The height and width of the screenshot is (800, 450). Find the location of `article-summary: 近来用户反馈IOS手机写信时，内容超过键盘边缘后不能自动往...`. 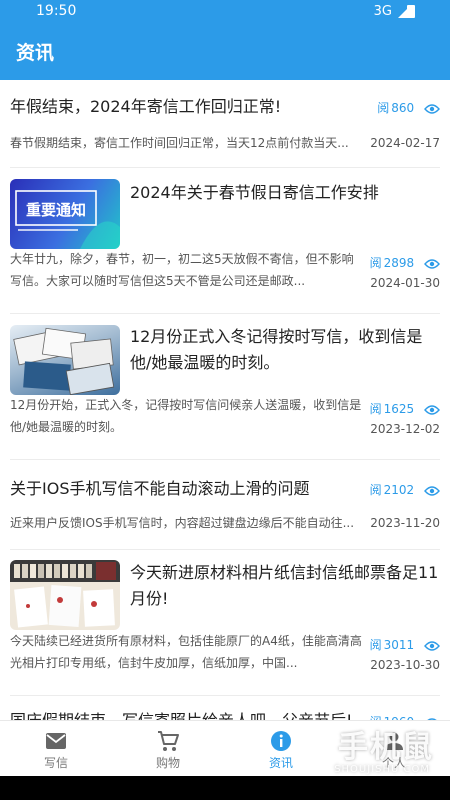

article-summary: 近来用户反馈IOS手机写信时，内容超过键盘边缘后不能自动往... is located at coordinates (182, 523).